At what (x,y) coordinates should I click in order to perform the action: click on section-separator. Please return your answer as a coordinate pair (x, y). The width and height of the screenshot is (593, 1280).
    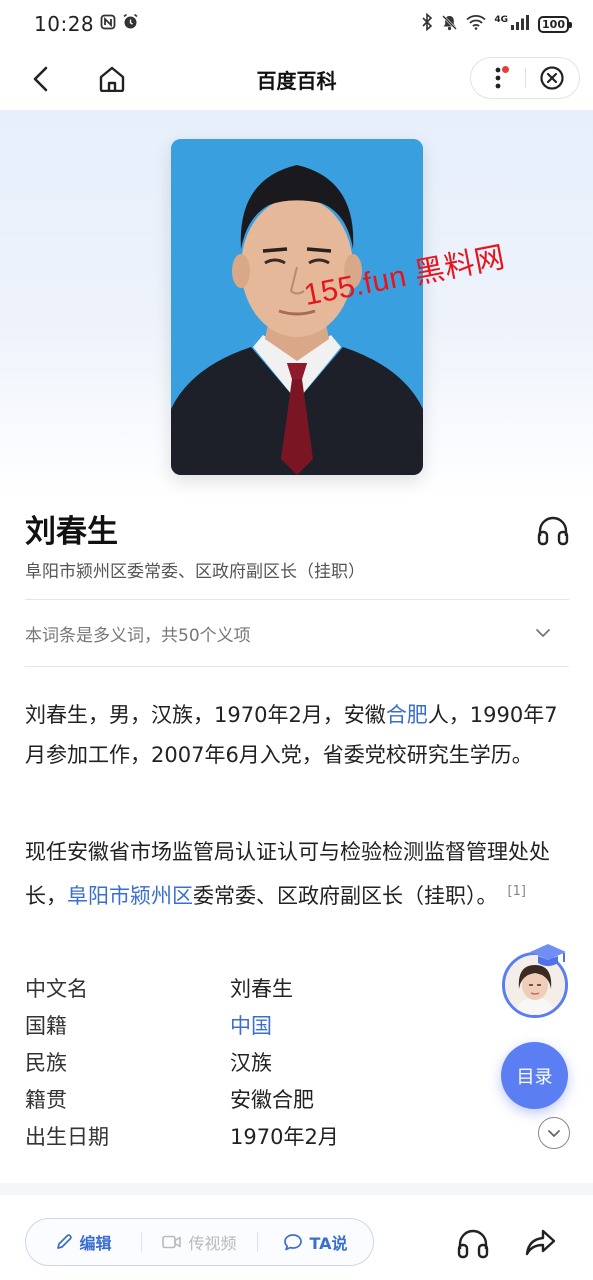
    Looking at the image, I should click on (296, 1189).